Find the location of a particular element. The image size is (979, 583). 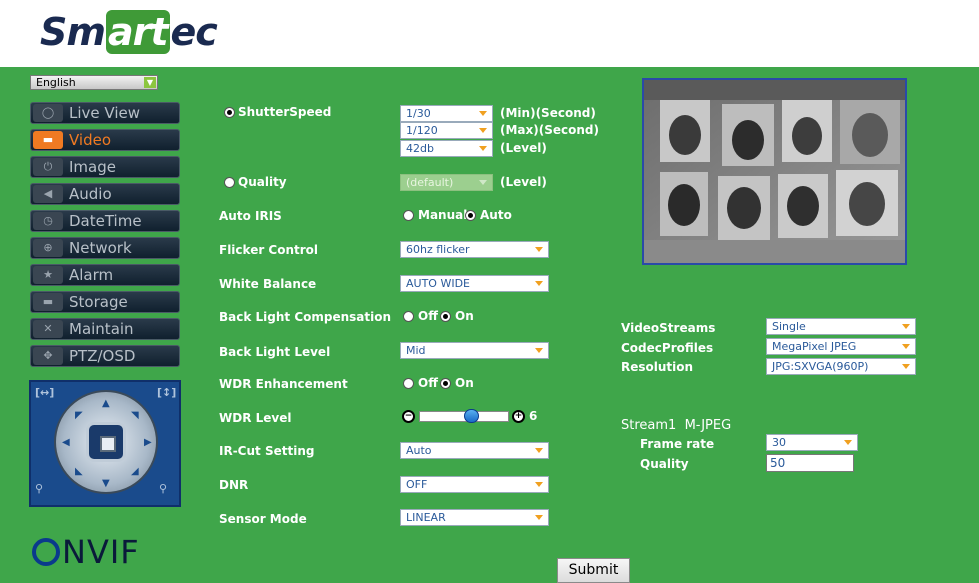

wdr-on-text: On is located at coordinates (464, 383).